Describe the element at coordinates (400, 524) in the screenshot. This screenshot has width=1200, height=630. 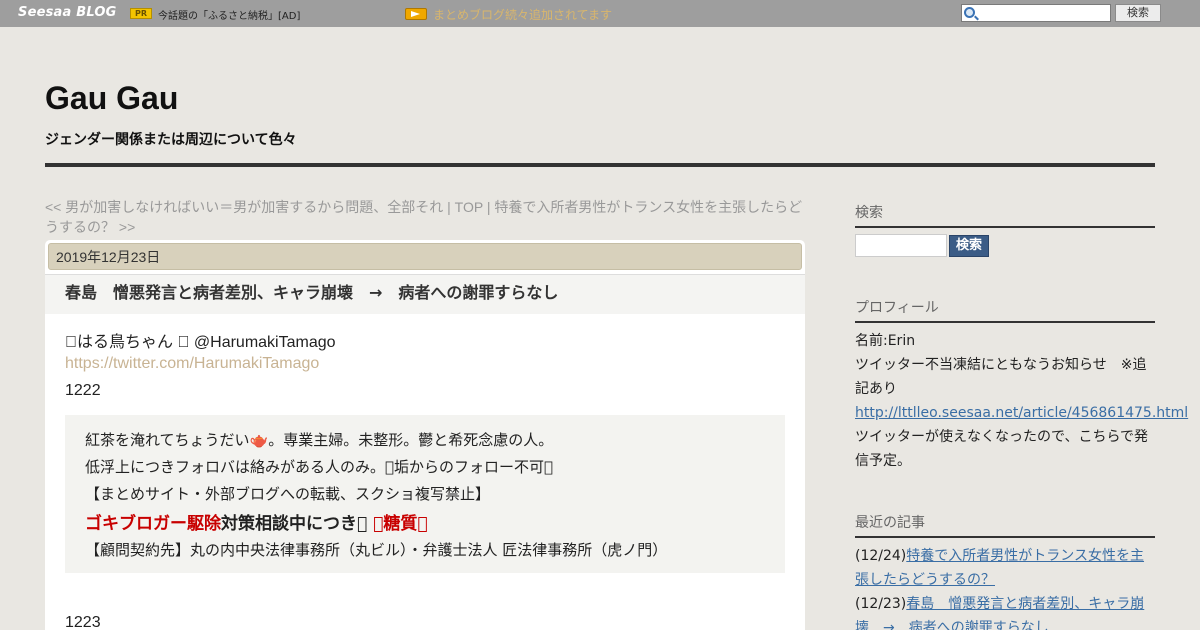
I see `quote-red-text-2: 􀀀糖質􀀀` at that location.